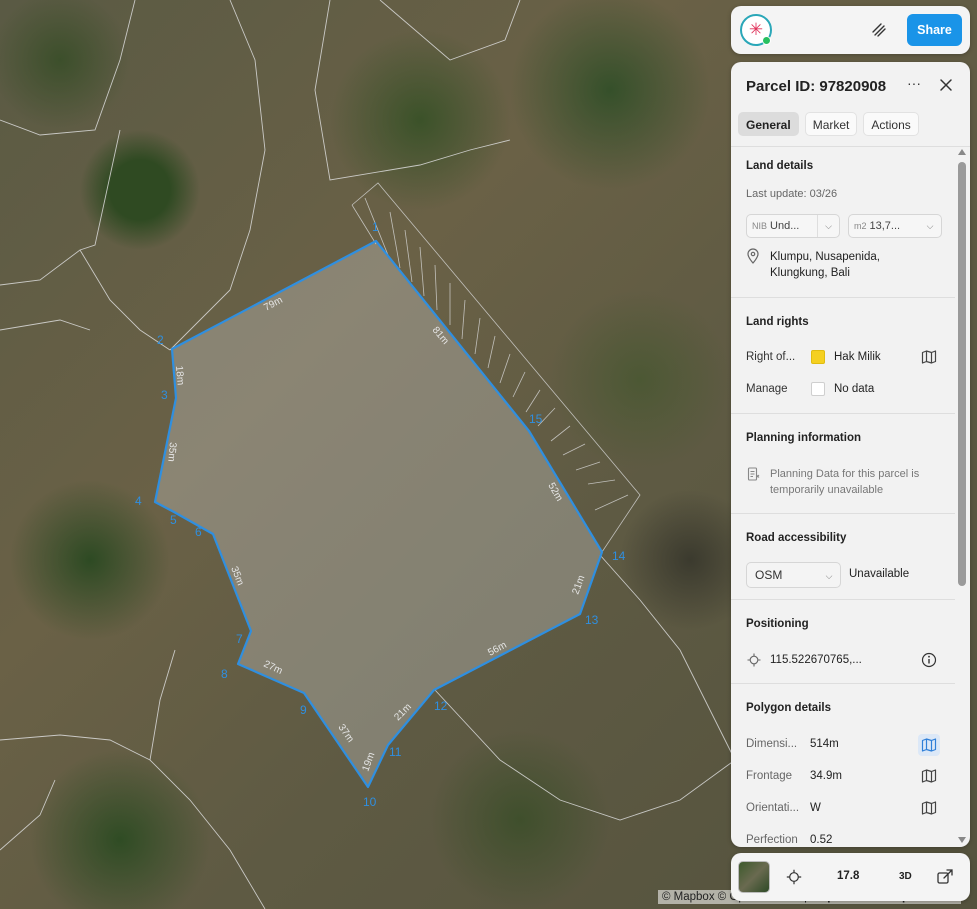 This screenshot has height=909, width=977. What do you see at coordinates (850, 30) in the screenshot?
I see `top-bar: ✳ Share` at bounding box center [850, 30].